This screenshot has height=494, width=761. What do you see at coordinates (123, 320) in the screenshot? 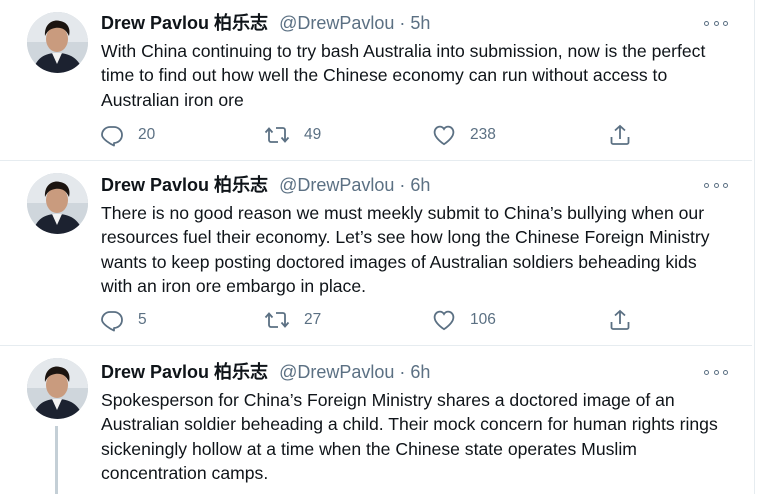
I see `reply-button: 5` at bounding box center [123, 320].